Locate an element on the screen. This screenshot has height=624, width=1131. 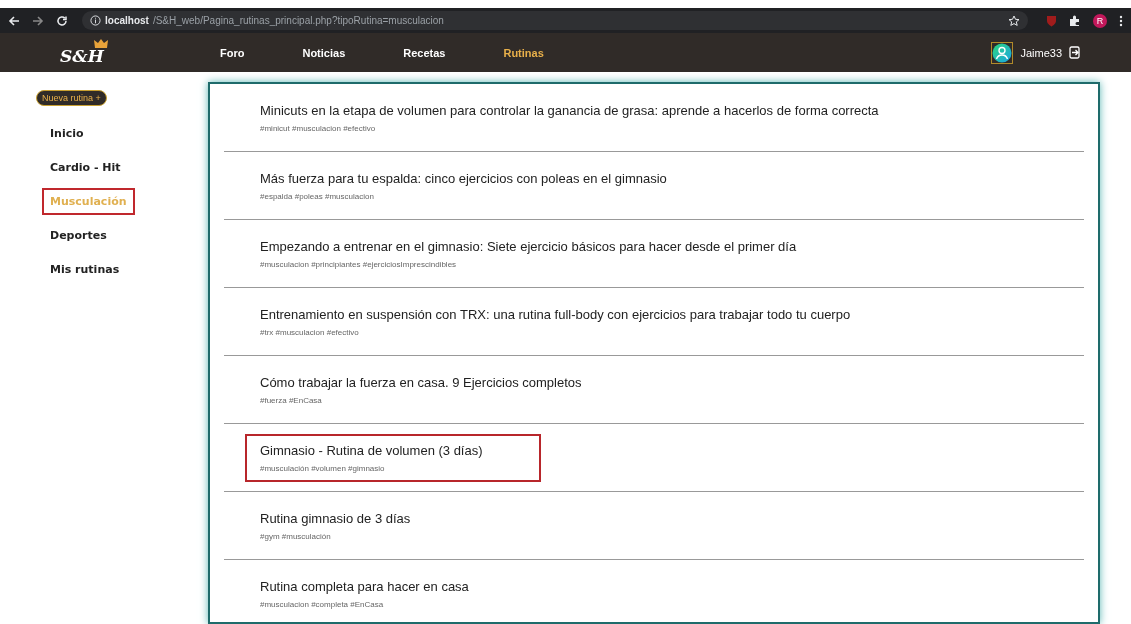
routine-tags: #espalda #poleas #musculacion is located at coordinates (463, 196).